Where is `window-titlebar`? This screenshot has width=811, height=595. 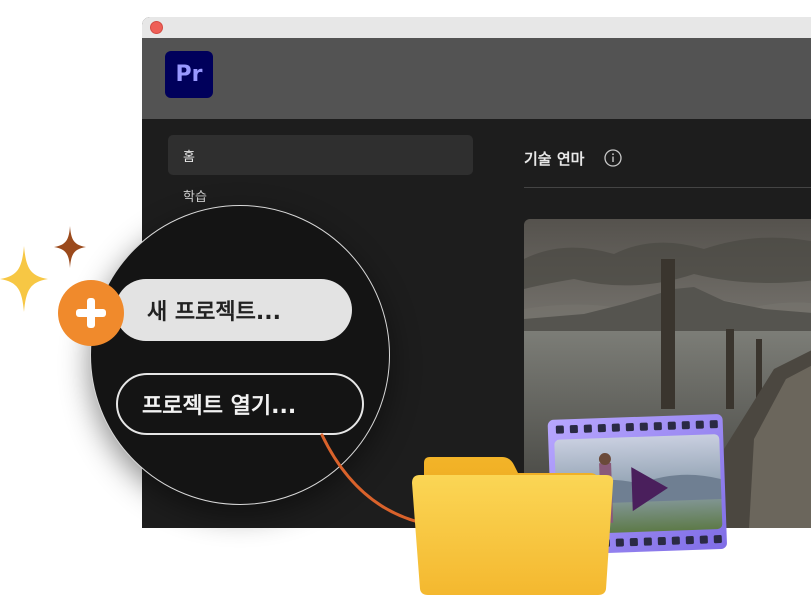
window-titlebar is located at coordinates (476, 27).